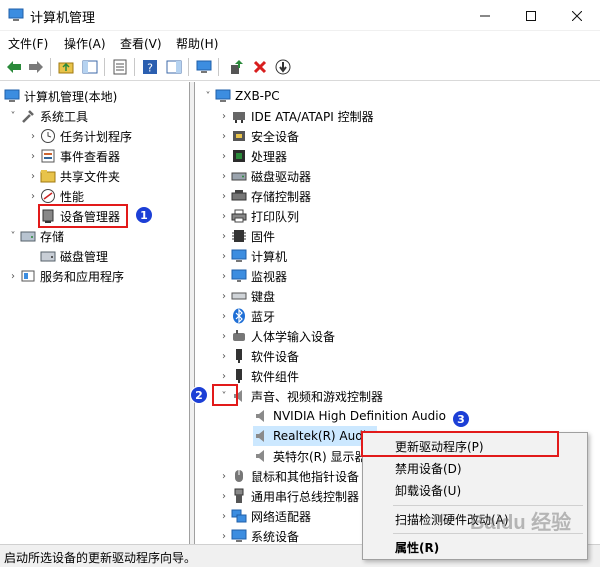 The height and width of the screenshot is (567, 600). I want to click on device-realtek-audio: Realtek(R) Audi, so click(315, 436).